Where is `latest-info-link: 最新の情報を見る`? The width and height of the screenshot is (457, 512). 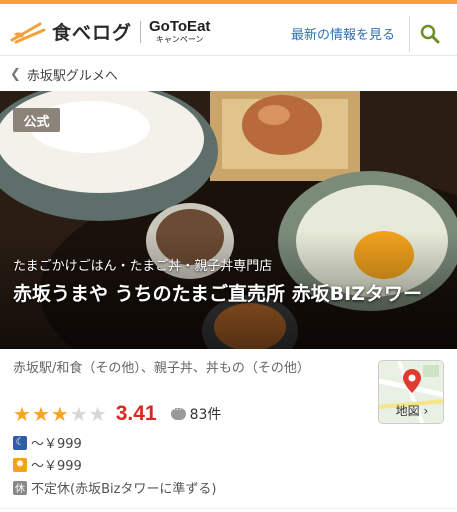
latest-info-link: 最新の情報を見る is located at coordinates (343, 33).